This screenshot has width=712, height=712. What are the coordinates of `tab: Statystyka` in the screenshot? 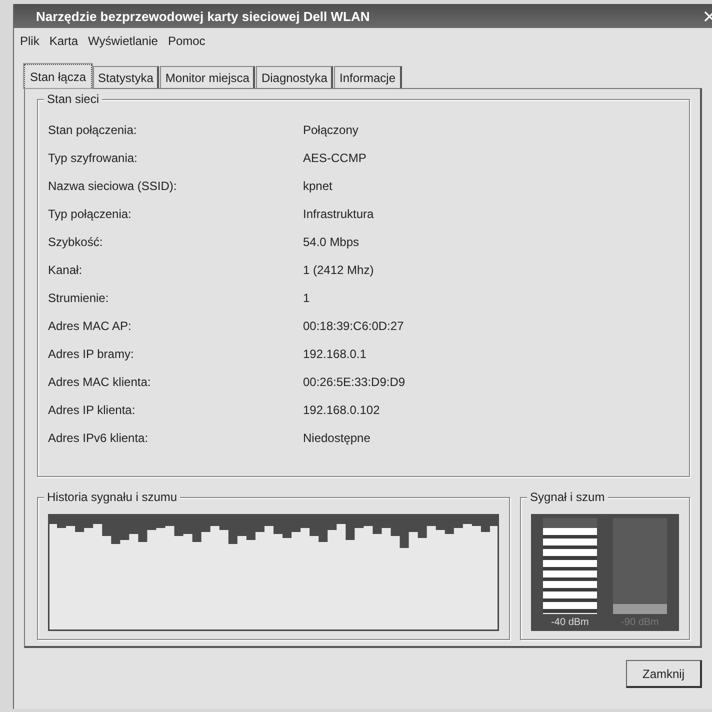 It's located at (126, 77).